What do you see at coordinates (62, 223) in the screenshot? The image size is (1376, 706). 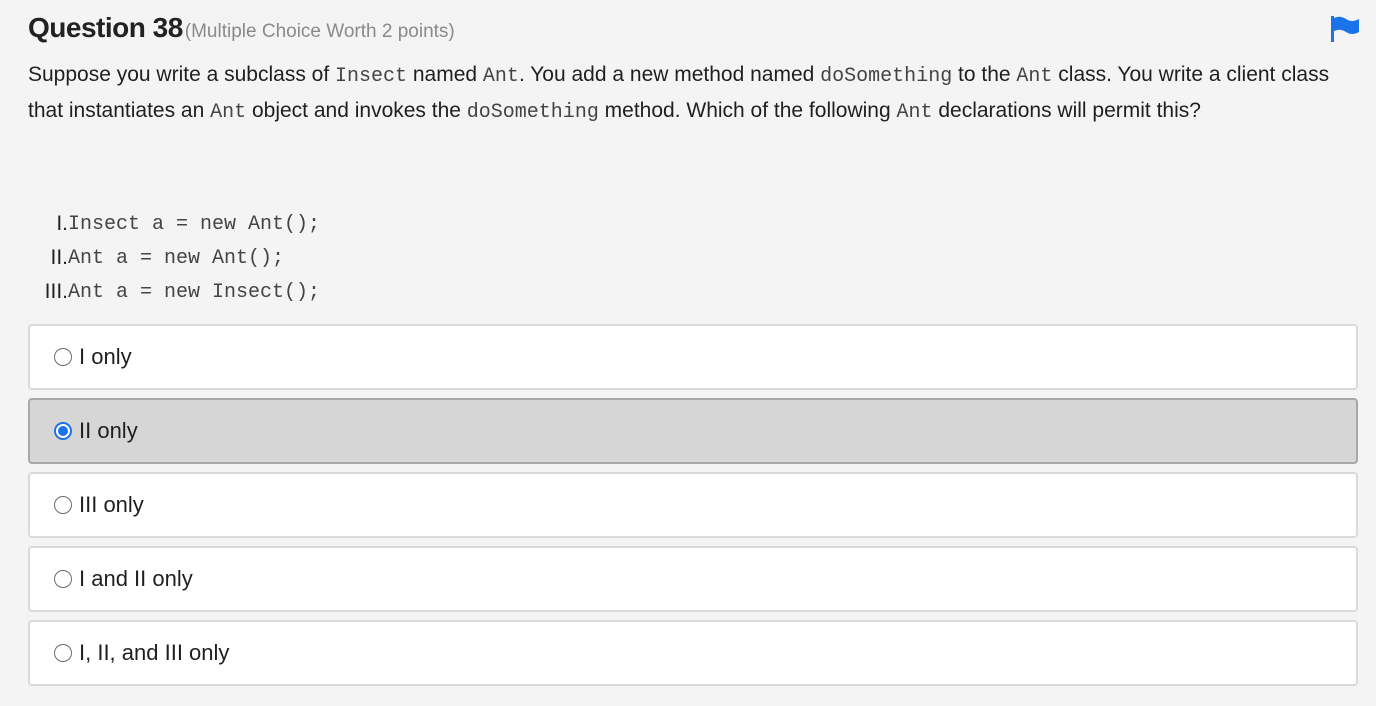 I see `statement-number: I.` at bounding box center [62, 223].